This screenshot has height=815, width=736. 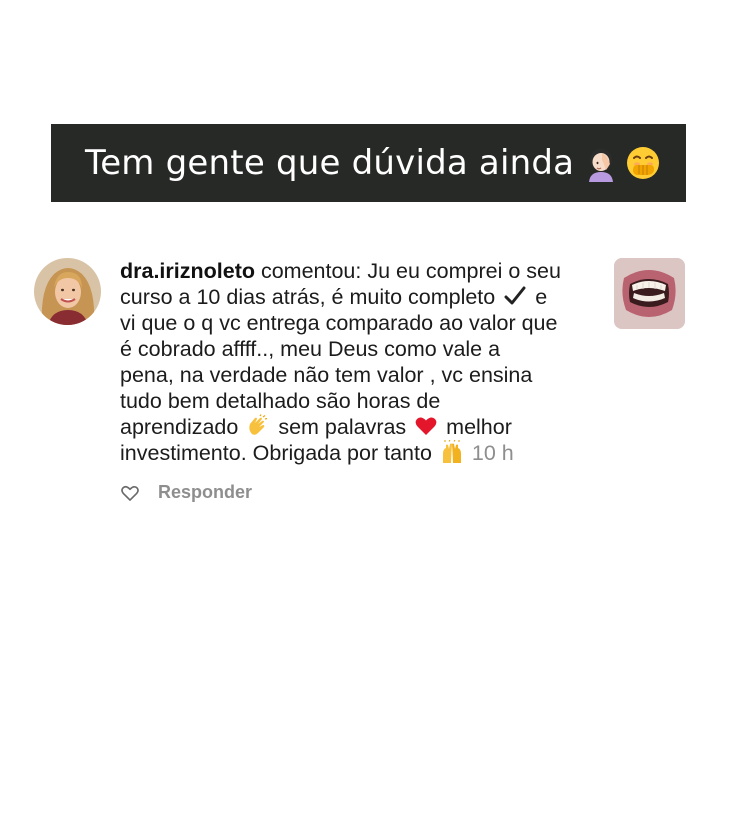 What do you see at coordinates (205, 492) in the screenshot?
I see `reply-button: Responder` at bounding box center [205, 492].